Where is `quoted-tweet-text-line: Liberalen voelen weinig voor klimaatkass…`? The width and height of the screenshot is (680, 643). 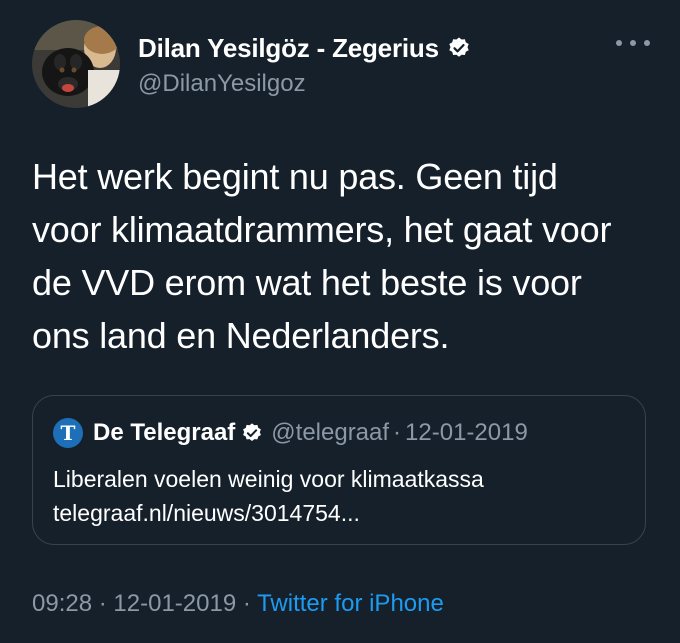 quoted-tweet-text-line: Liberalen voelen weinig voor klimaatkass… is located at coordinates (268, 479).